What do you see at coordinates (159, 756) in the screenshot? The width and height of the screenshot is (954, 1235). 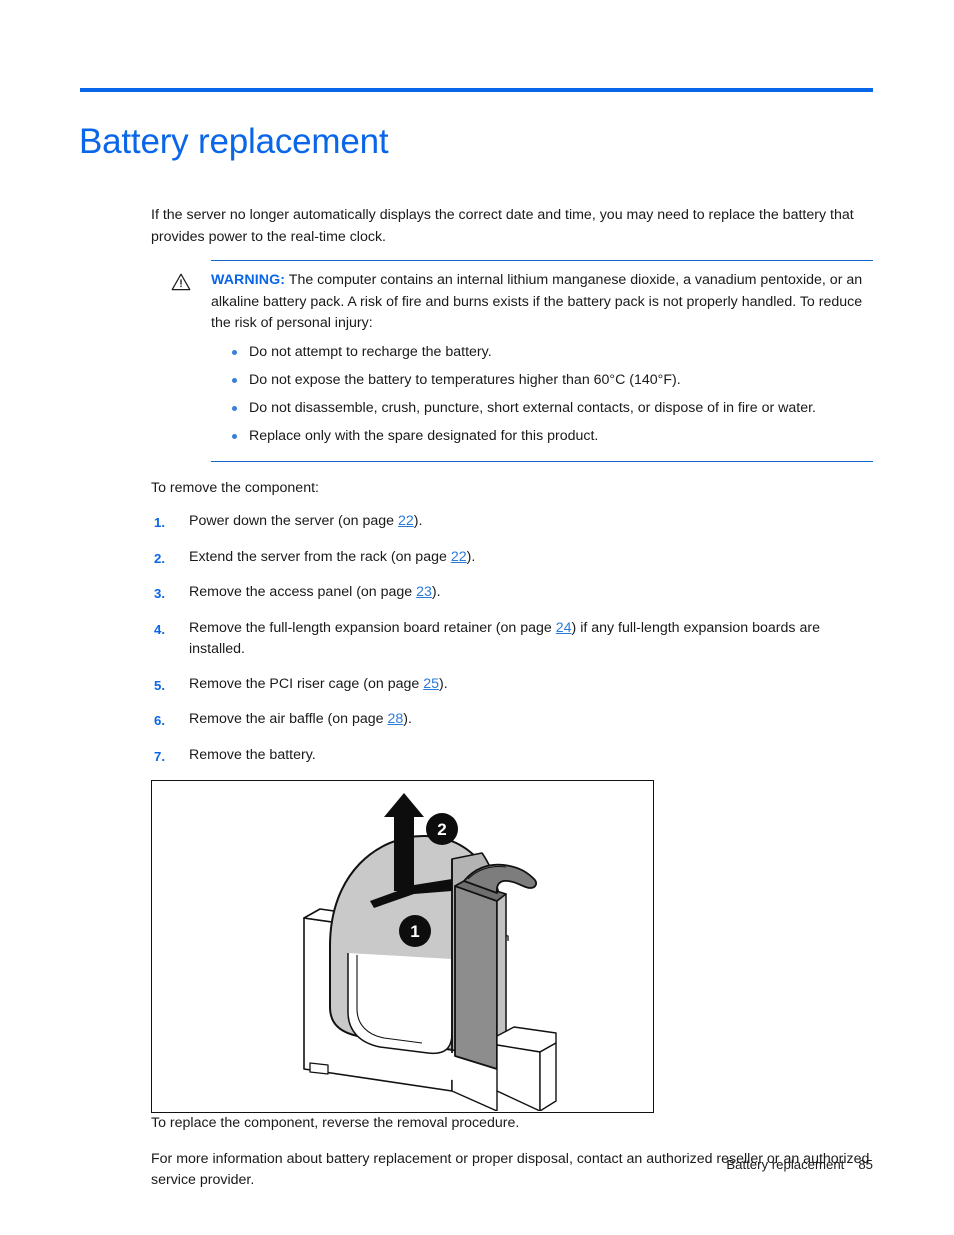 I see `step-number: 7.` at bounding box center [159, 756].